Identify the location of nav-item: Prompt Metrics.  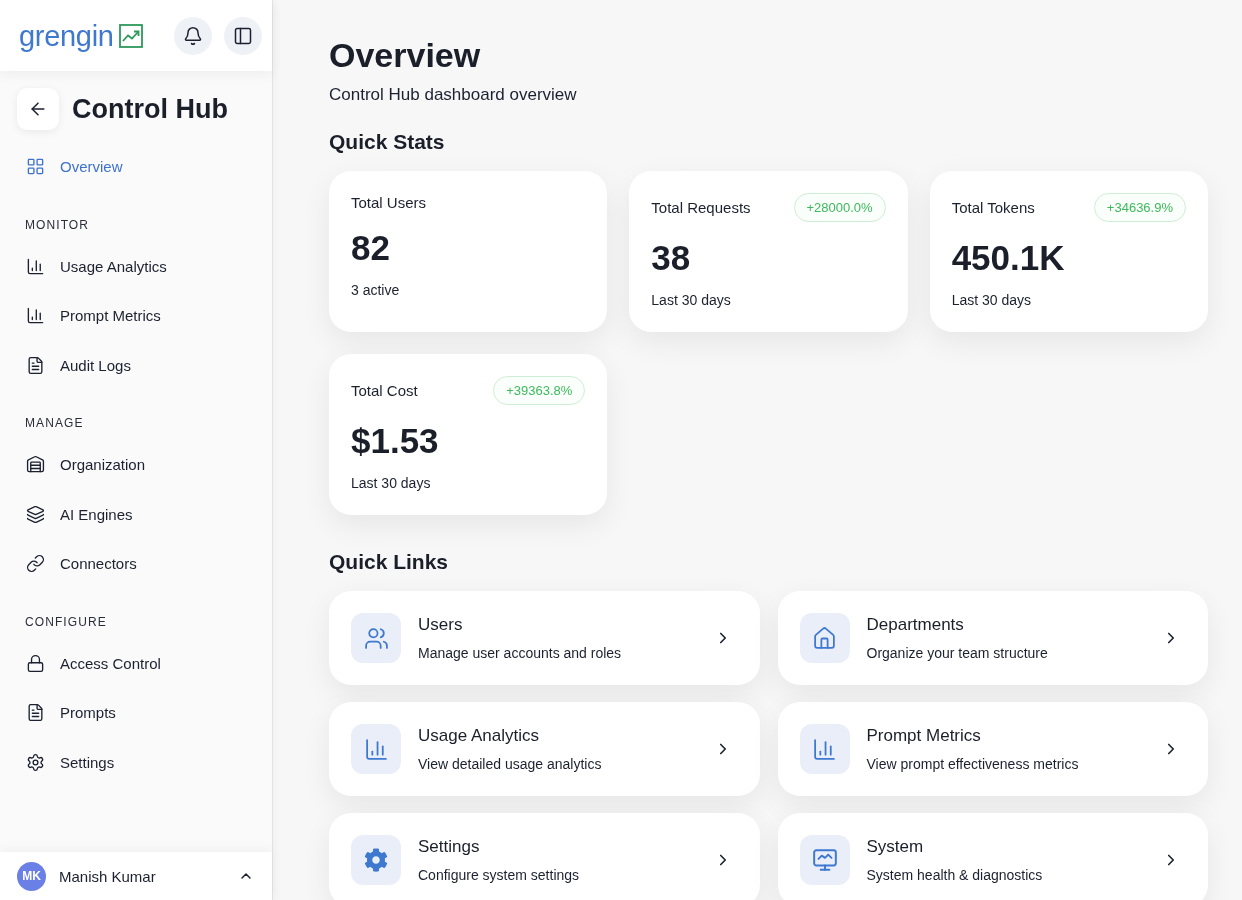
(136, 316).